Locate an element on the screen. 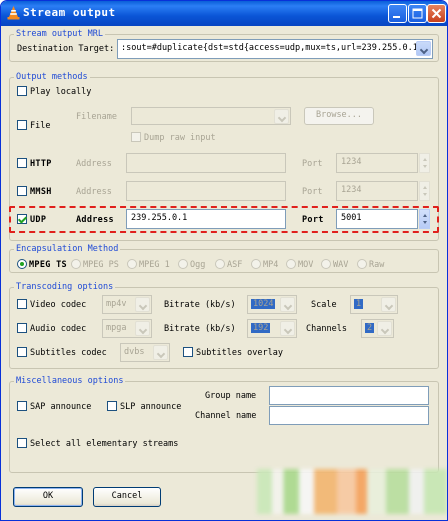 Image resolution: width=448 pixels, height=521 pixels. encap-radio-wav is located at coordinates (326, 264).